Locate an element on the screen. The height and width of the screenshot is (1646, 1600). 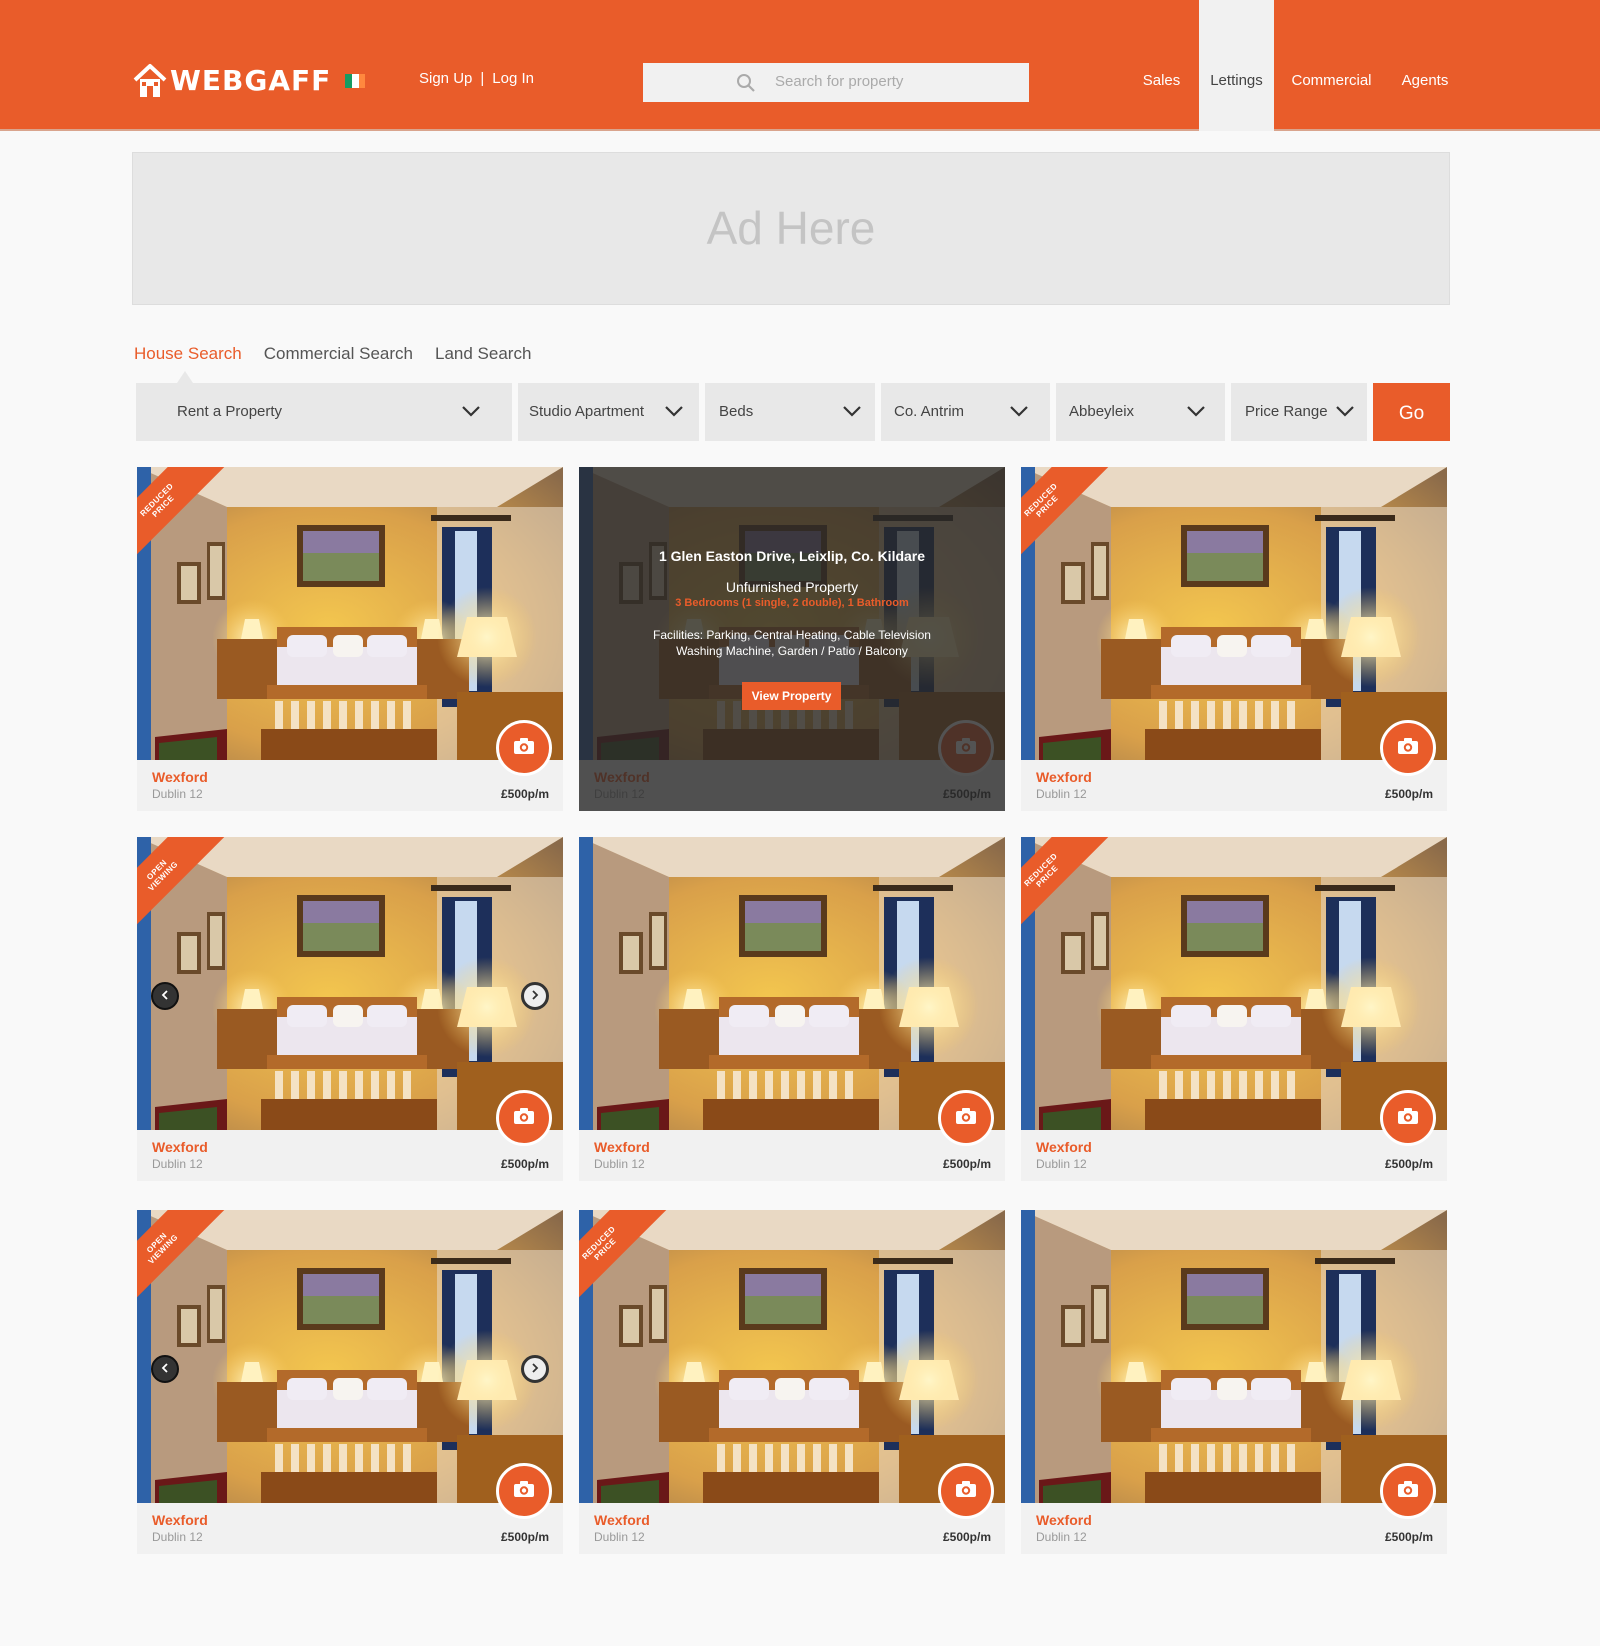
mode-value: Rent a Property is located at coordinates (230, 411).